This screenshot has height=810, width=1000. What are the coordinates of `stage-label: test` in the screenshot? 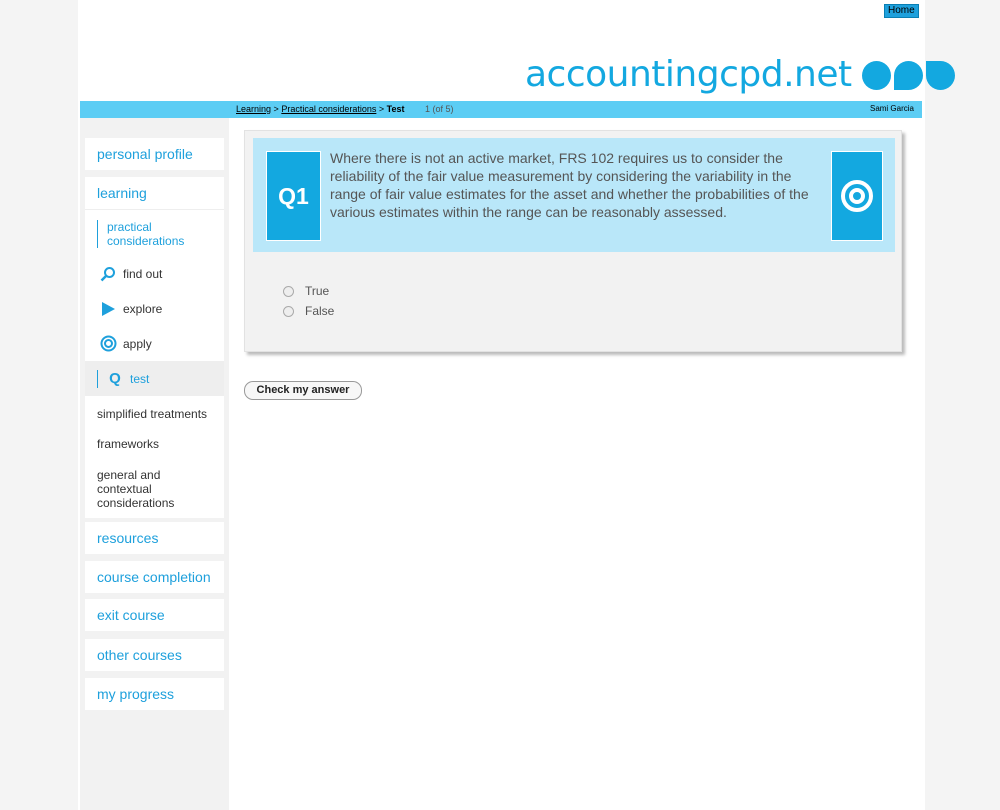 It's located at (140, 378).